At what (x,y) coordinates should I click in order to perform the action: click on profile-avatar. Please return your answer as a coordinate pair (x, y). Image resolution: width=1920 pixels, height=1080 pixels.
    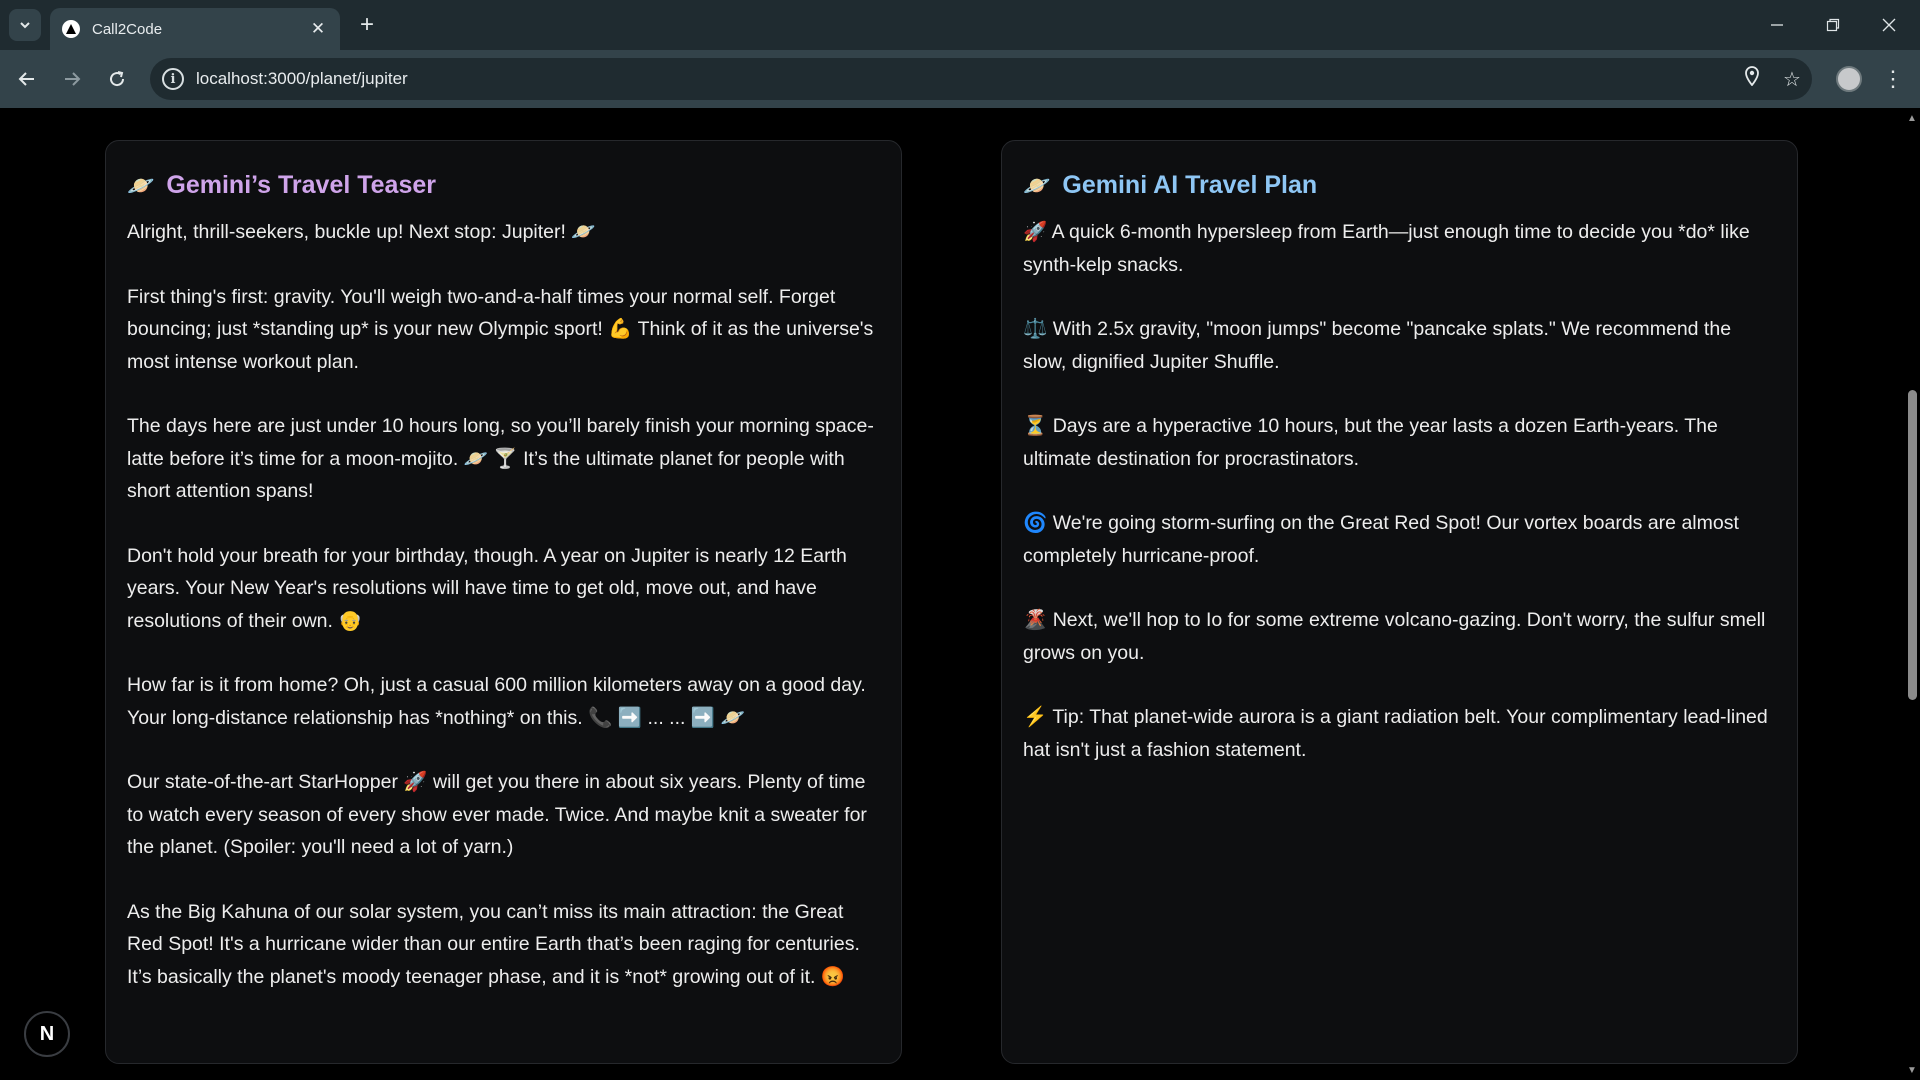
    Looking at the image, I should click on (1849, 79).